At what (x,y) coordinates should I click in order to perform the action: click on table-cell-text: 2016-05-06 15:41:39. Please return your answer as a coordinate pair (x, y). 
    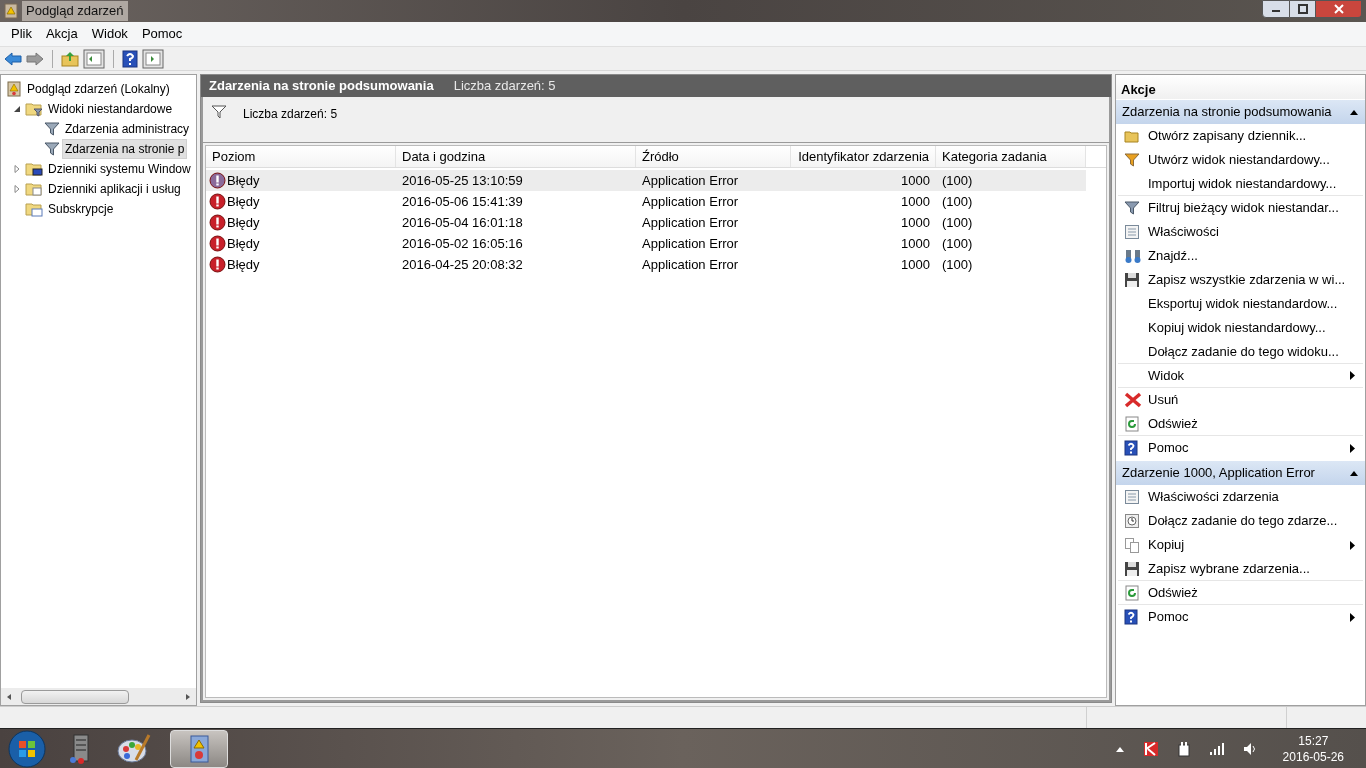
    Looking at the image, I should click on (462, 201).